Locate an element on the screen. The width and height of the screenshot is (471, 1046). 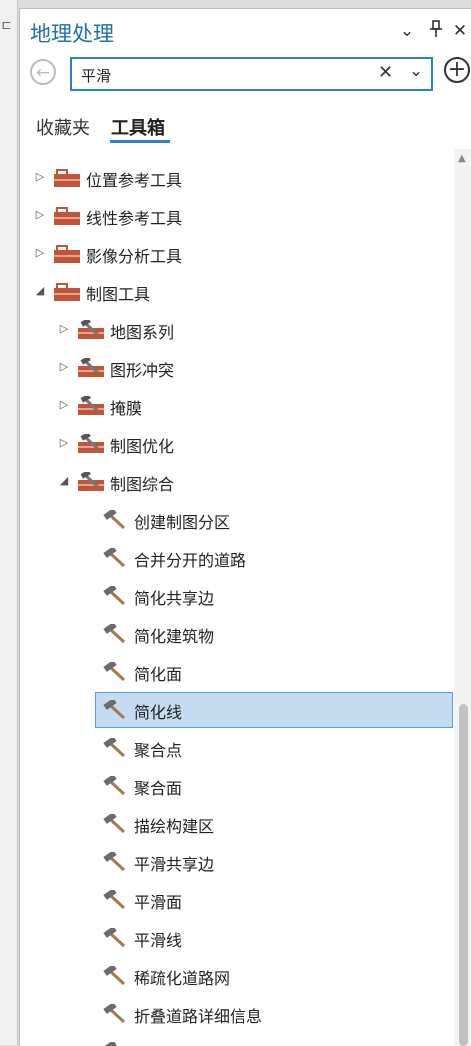
tree-item-tool: 平滑共享边 is located at coordinates (237, 862).